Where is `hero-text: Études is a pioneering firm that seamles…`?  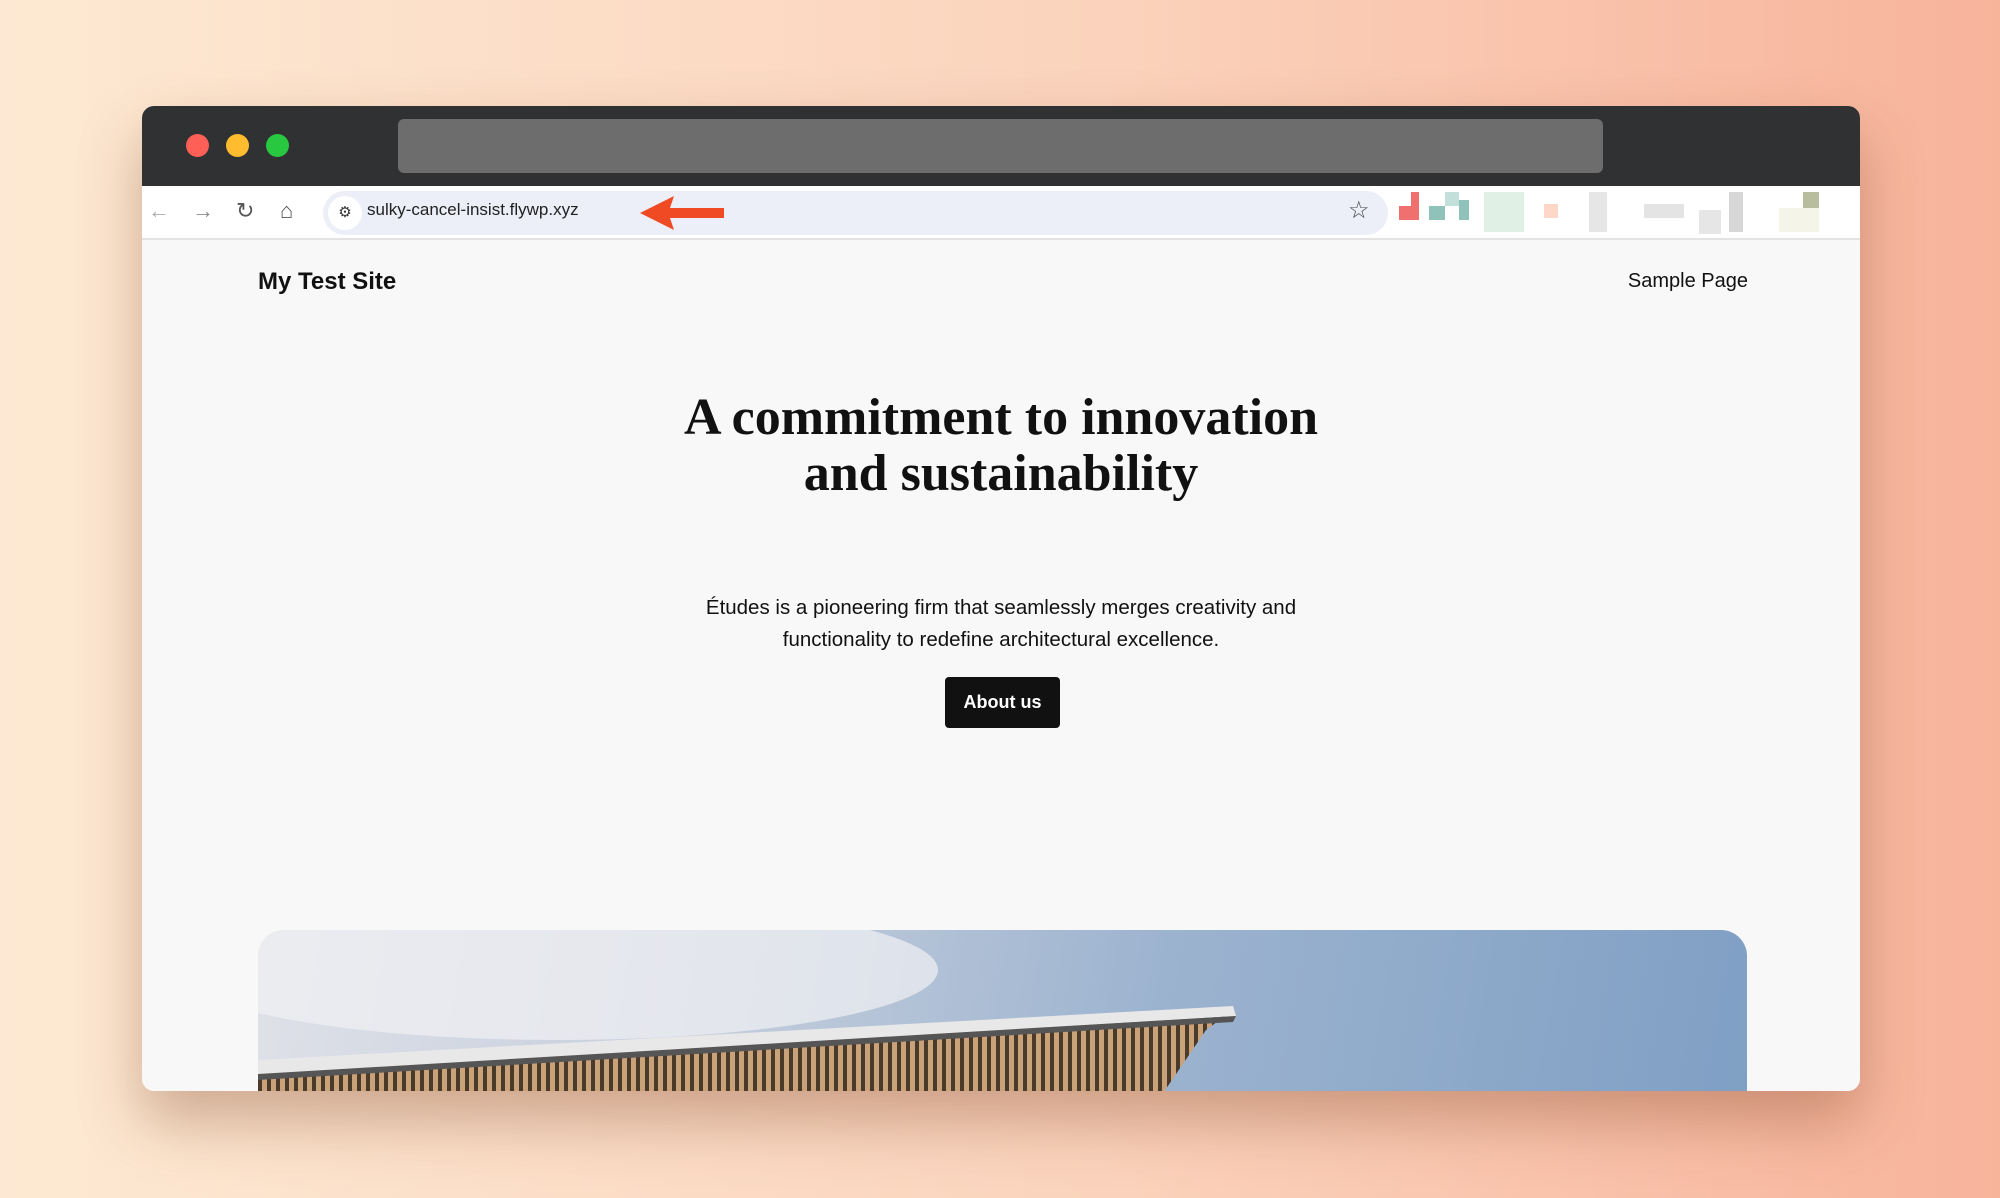 hero-text: Études is a pioneering firm that seamles… is located at coordinates (1001, 624).